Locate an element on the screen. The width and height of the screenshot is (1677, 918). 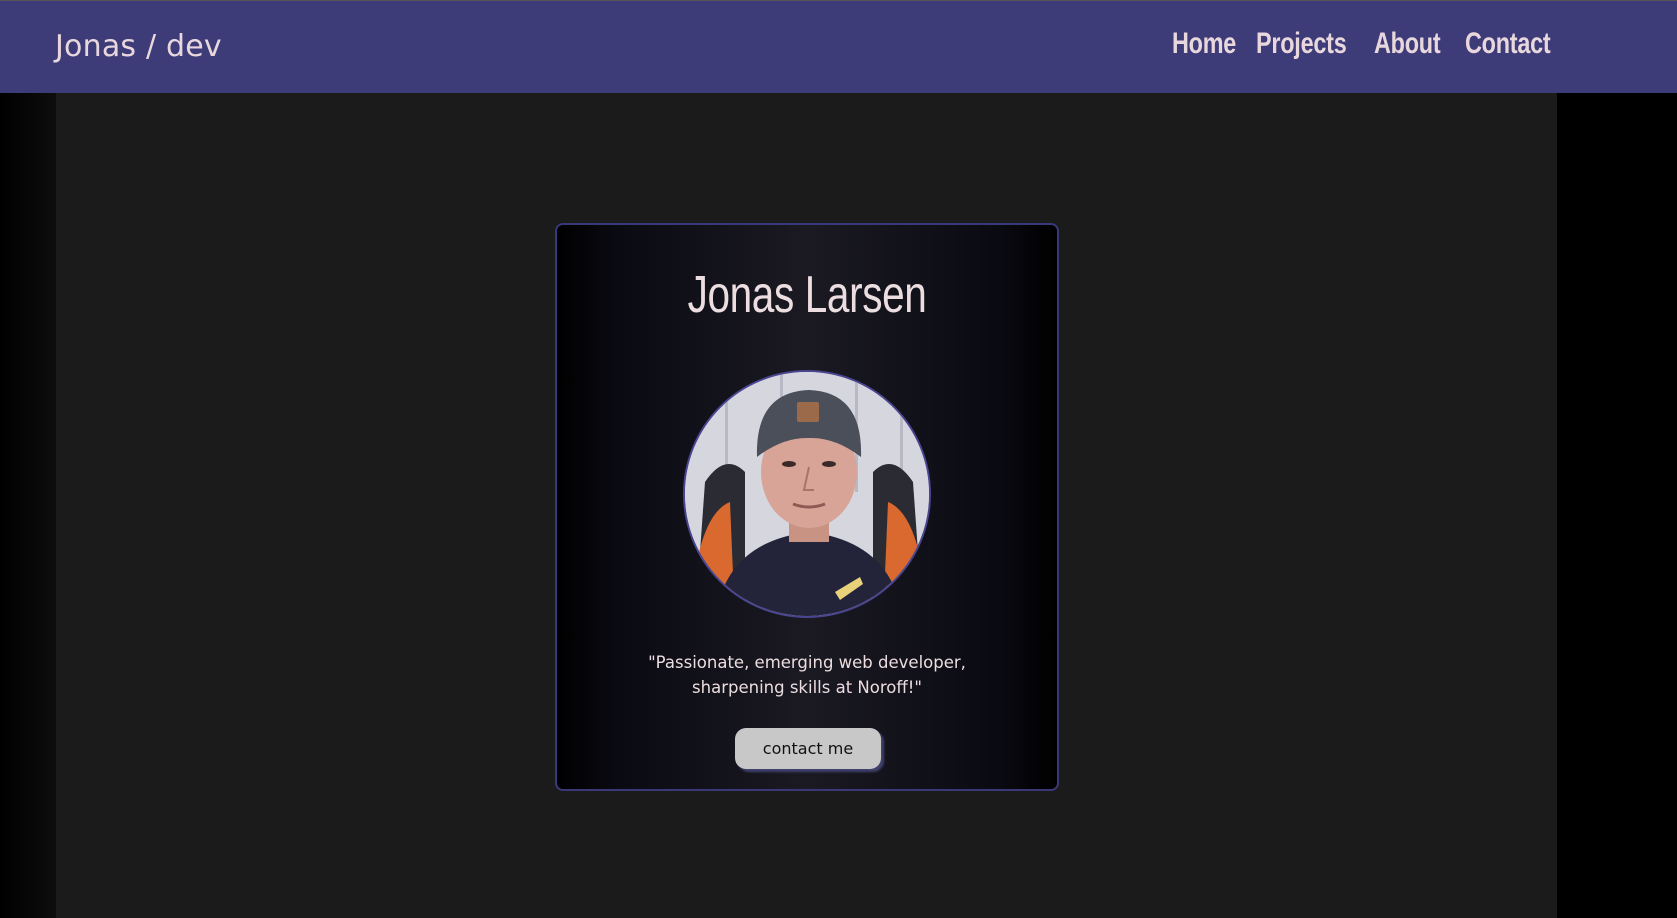
profile-photo-image is located at coordinates (807, 494).